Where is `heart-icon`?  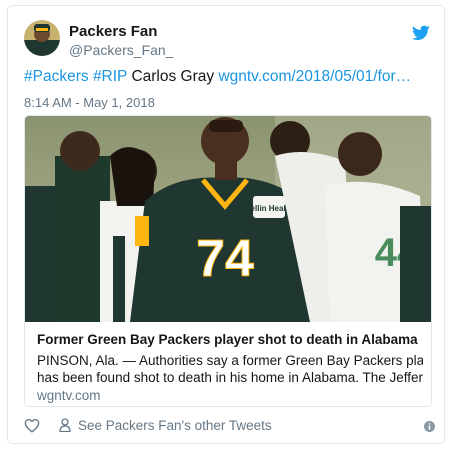
heart-icon is located at coordinates (32, 425).